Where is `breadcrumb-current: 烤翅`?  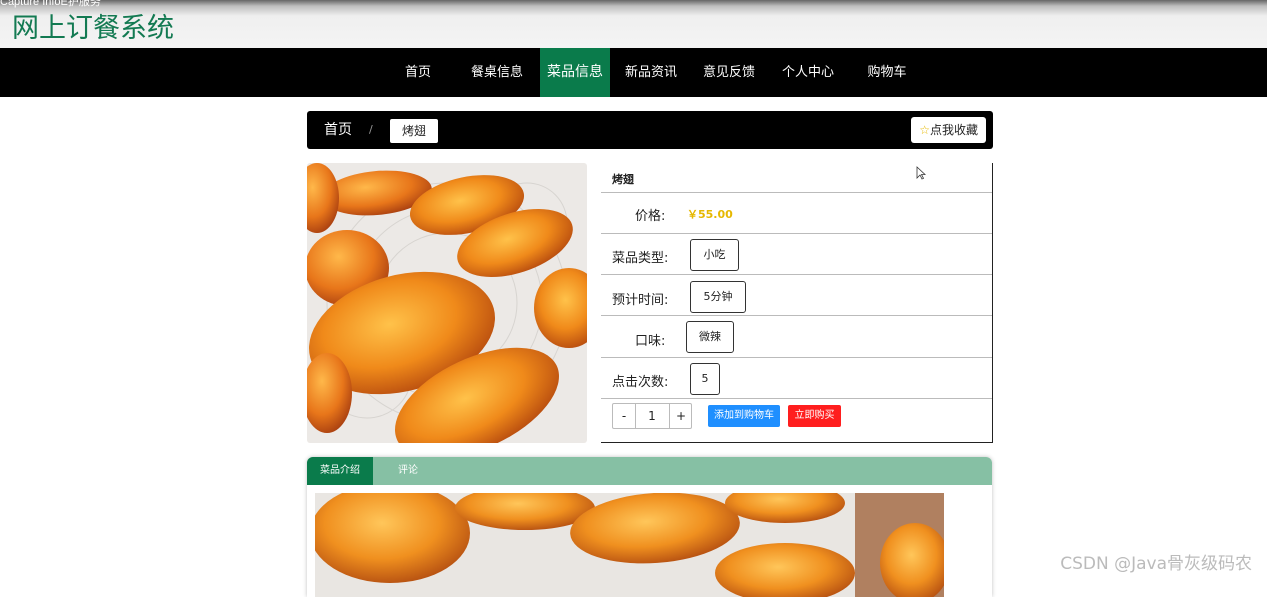 breadcrumb-current: 烤翅 is located at coordinates (414, 131).